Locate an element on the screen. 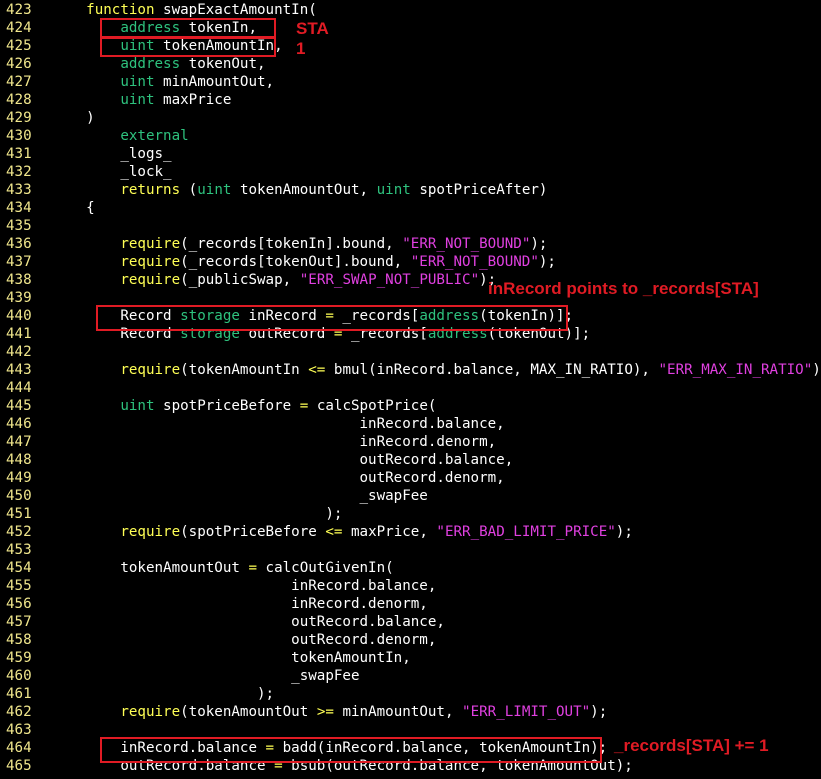 Image resolution: width=821 pixels, height=779 pixels. line-number: 435 is located at coordinates (19, 226).